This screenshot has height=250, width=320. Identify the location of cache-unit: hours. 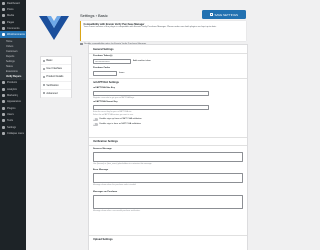
(122, 73).